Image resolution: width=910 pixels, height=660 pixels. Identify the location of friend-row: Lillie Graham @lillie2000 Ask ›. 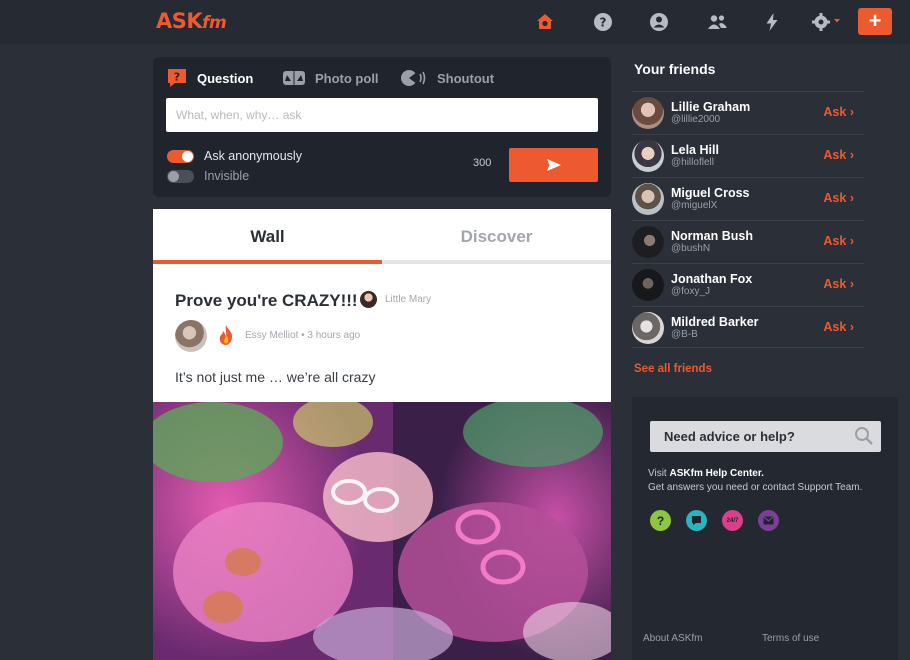
(748, 112).